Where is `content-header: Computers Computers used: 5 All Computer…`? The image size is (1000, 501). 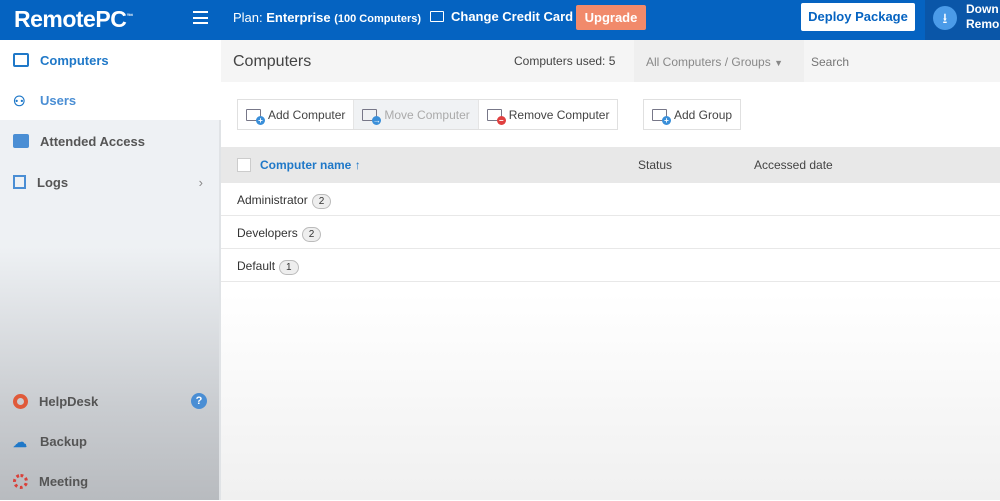
content-header: Computers Computers used: 5 All Computer… is located at coordinates (610, 61).